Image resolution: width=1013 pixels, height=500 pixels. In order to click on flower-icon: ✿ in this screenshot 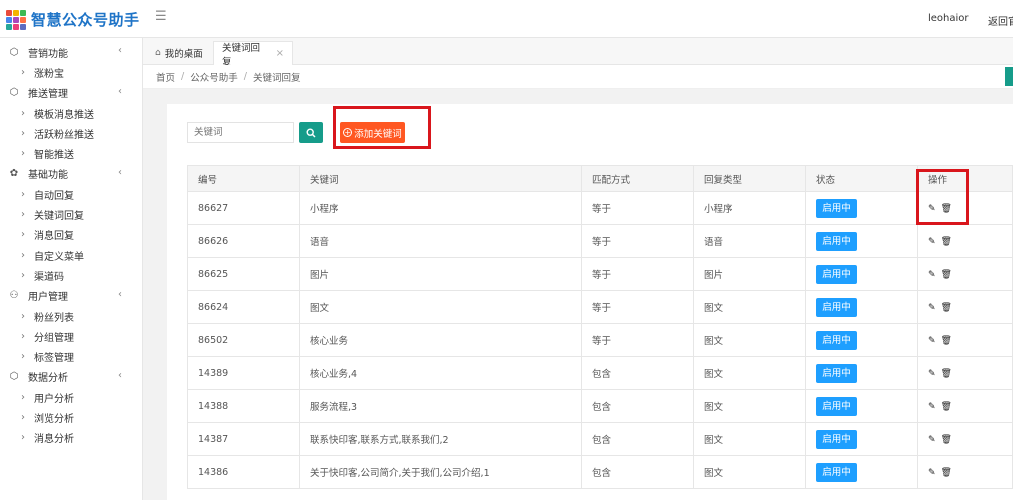, I will do `click(14, 174)`.